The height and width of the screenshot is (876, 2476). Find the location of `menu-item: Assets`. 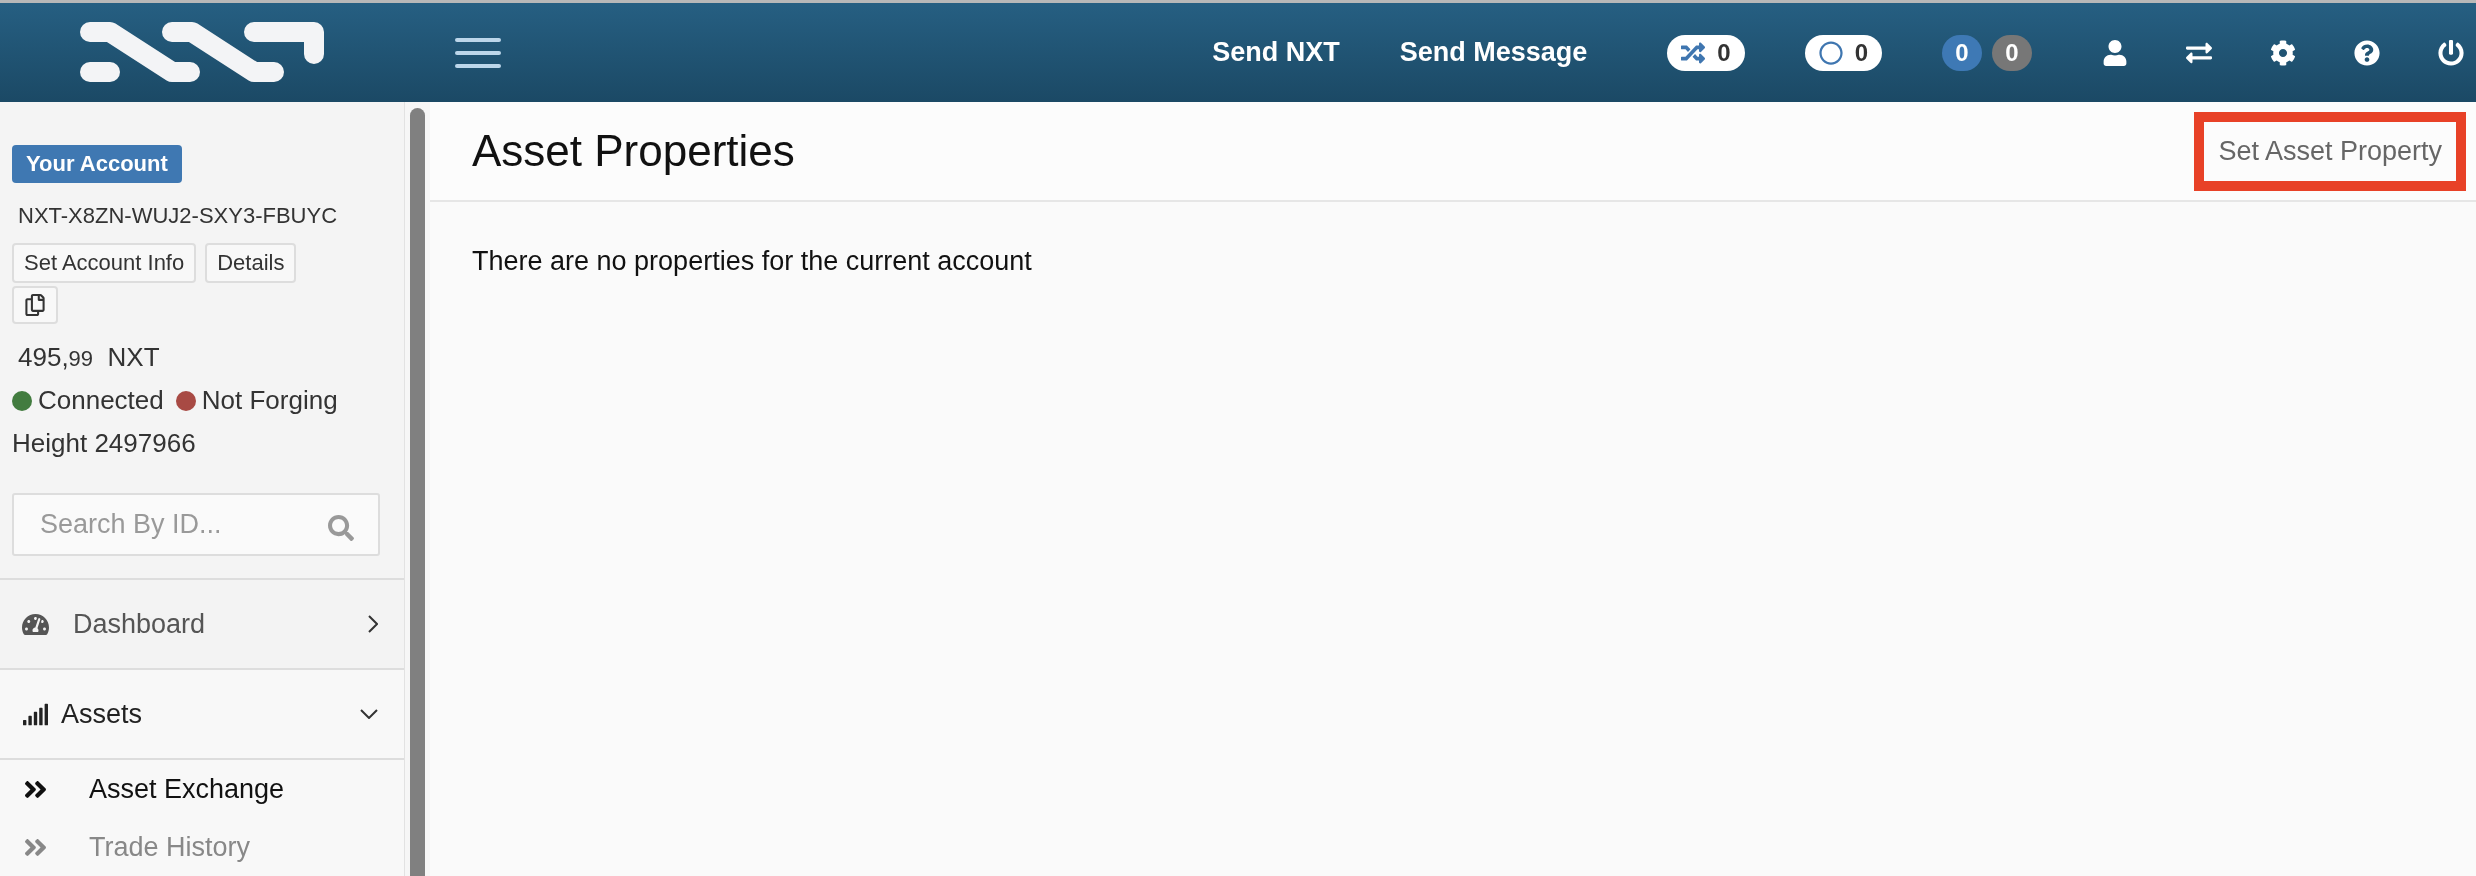

menu-item: Assets is located at coordinates (202, 715).